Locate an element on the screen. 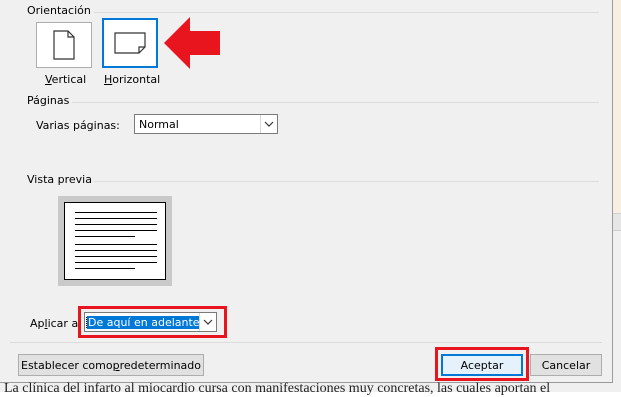 This screenshot has height=397, width=621. pages-divider is located at coordinates (335, 102).